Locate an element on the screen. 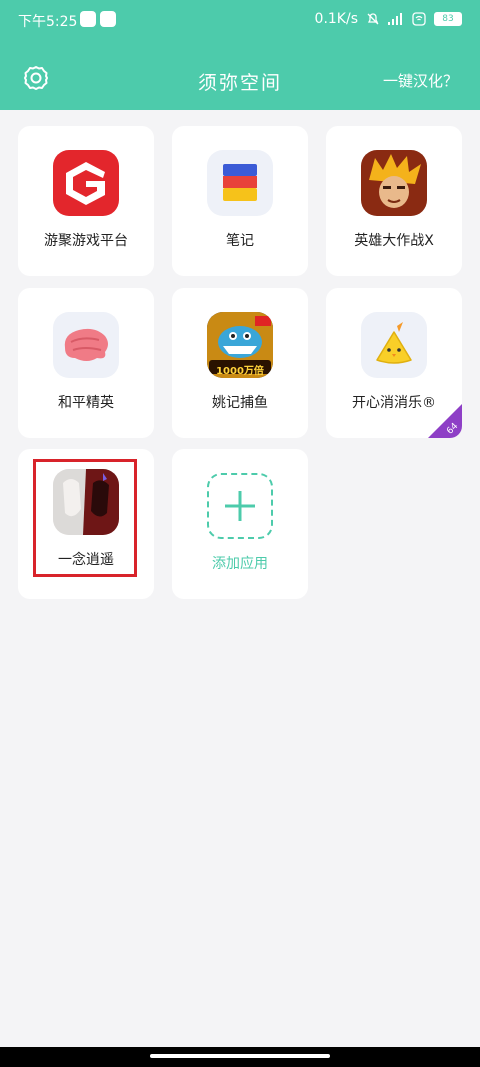 This screenshot has height=1067, width=480. notes-book-icon is located at coordinates (240, 183).